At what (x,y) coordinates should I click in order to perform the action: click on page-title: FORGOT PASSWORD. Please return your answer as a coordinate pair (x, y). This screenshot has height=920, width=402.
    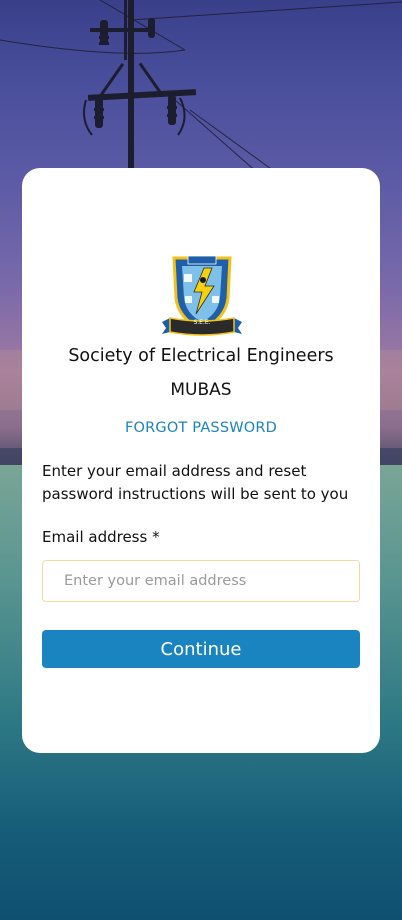
    Looking at the image, I should click on (201, 428).